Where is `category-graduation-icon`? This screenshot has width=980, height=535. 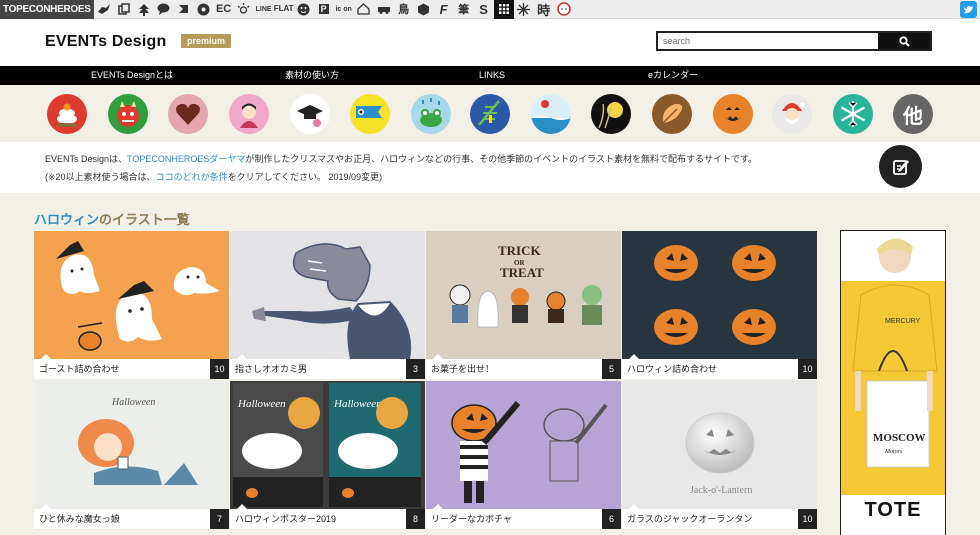 category-graduation-icon is located at coordinates (310, 114).